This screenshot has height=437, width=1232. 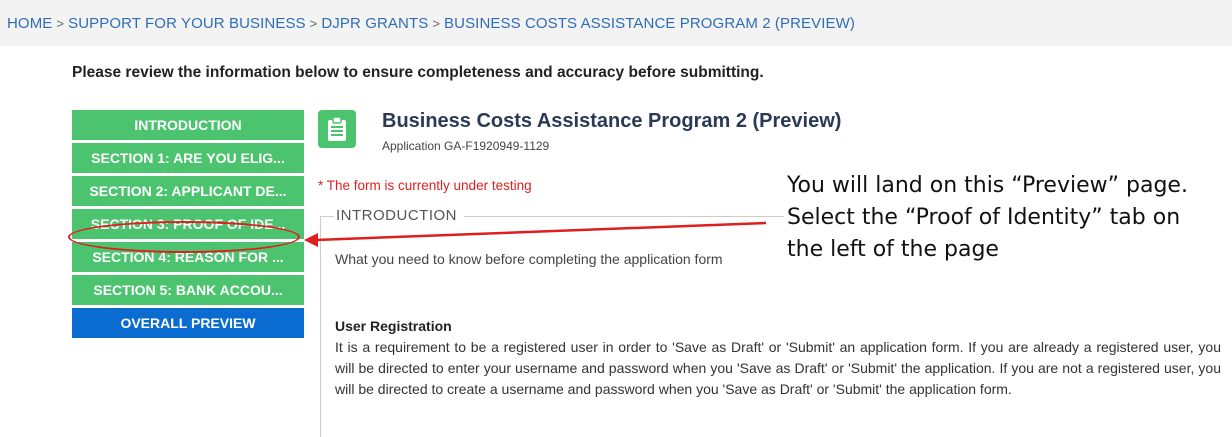 What do you see at coordinates (984, 217) in the screenshot?
I see `callout-line-2: Select the “Proof of Identity” tab on` at bounding box center [984, 217].